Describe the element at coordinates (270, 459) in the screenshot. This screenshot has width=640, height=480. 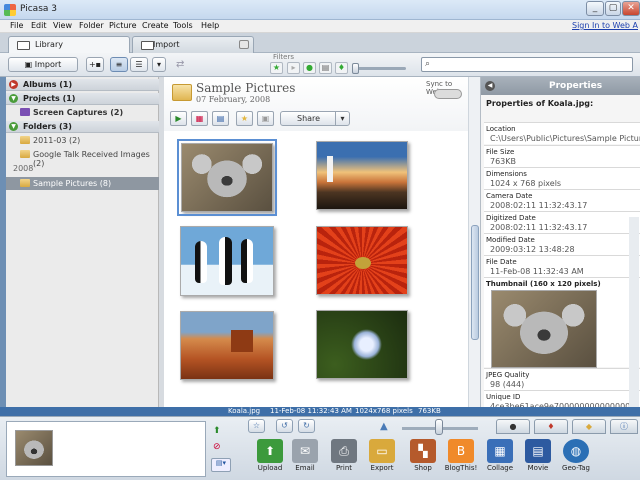
I see `upload-button: ⬆ Upload` at that location.